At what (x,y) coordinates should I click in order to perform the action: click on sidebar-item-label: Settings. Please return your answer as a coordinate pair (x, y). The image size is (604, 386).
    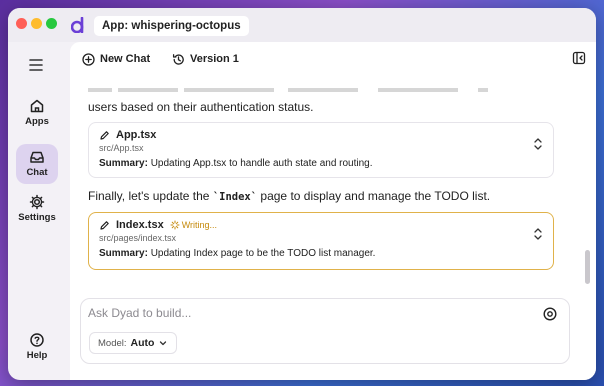
    Looking at the image, I should click on (37, 217).